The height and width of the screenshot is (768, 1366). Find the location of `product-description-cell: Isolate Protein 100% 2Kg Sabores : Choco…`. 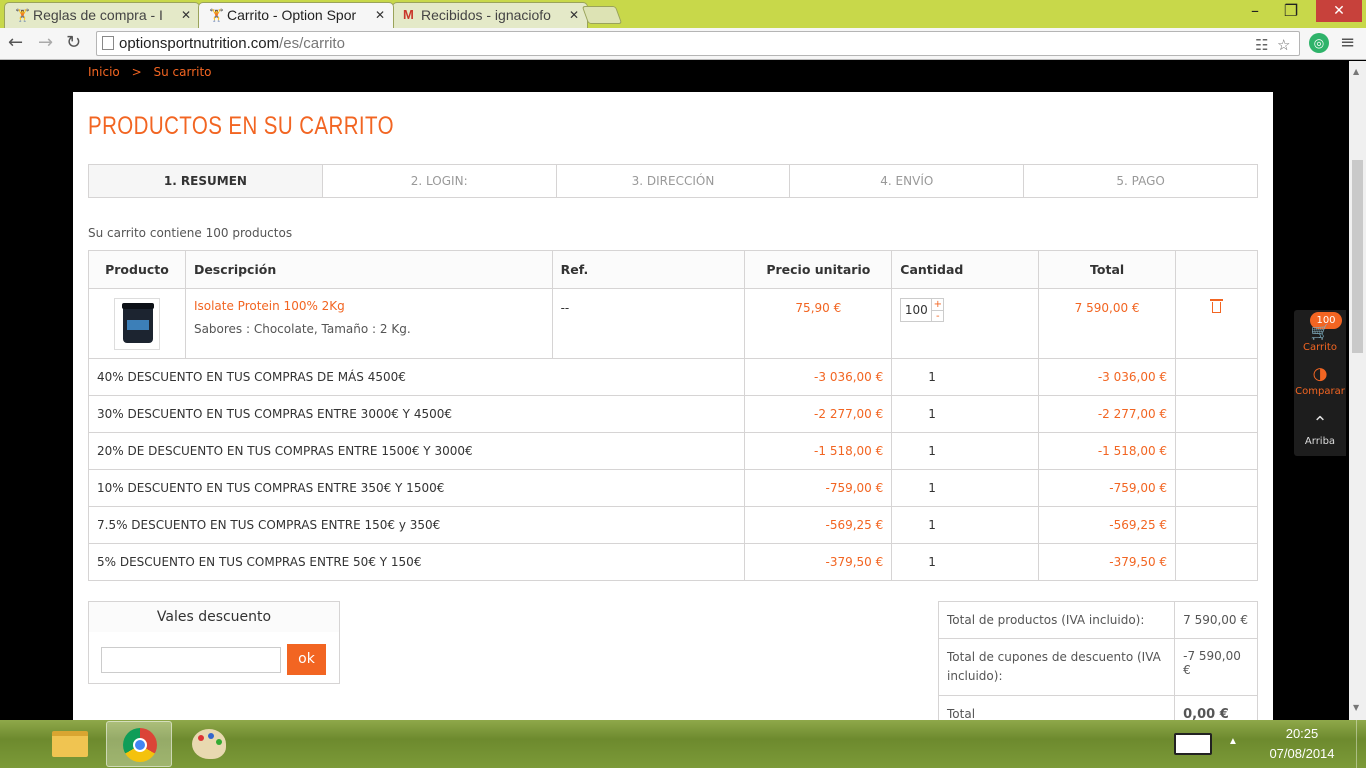

product-description-cell: Isolate Protein 100% 2Kg Sabores : Choco… is located at coordinates (368, 323).